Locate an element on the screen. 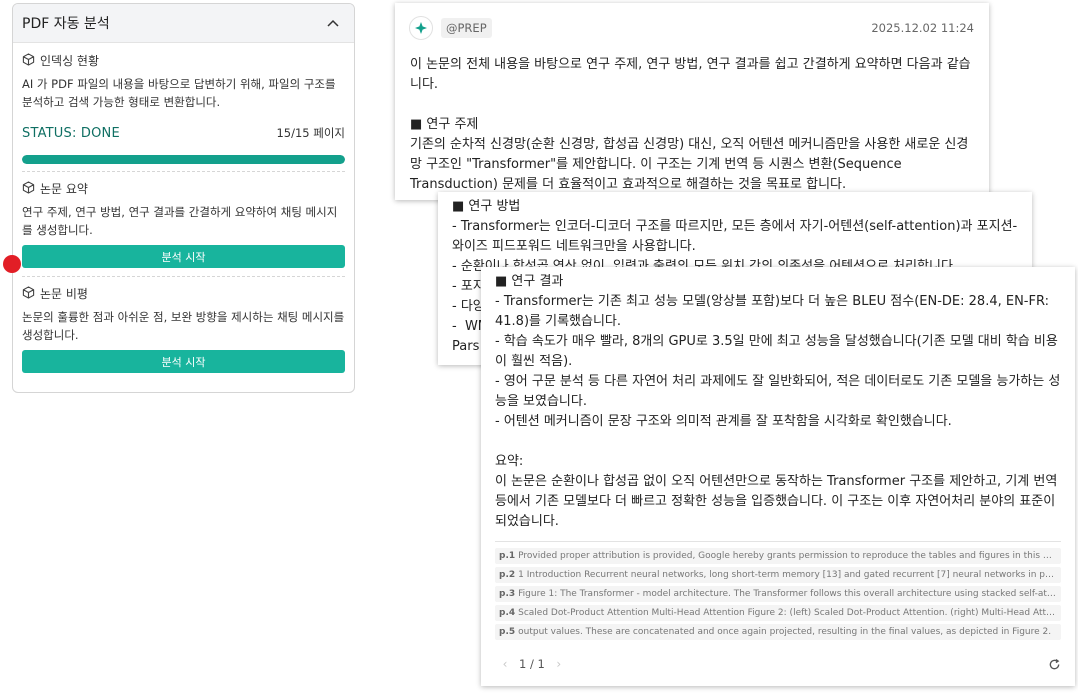  summary-start-button: 분석 시작 is located at coordinates (183, 256).